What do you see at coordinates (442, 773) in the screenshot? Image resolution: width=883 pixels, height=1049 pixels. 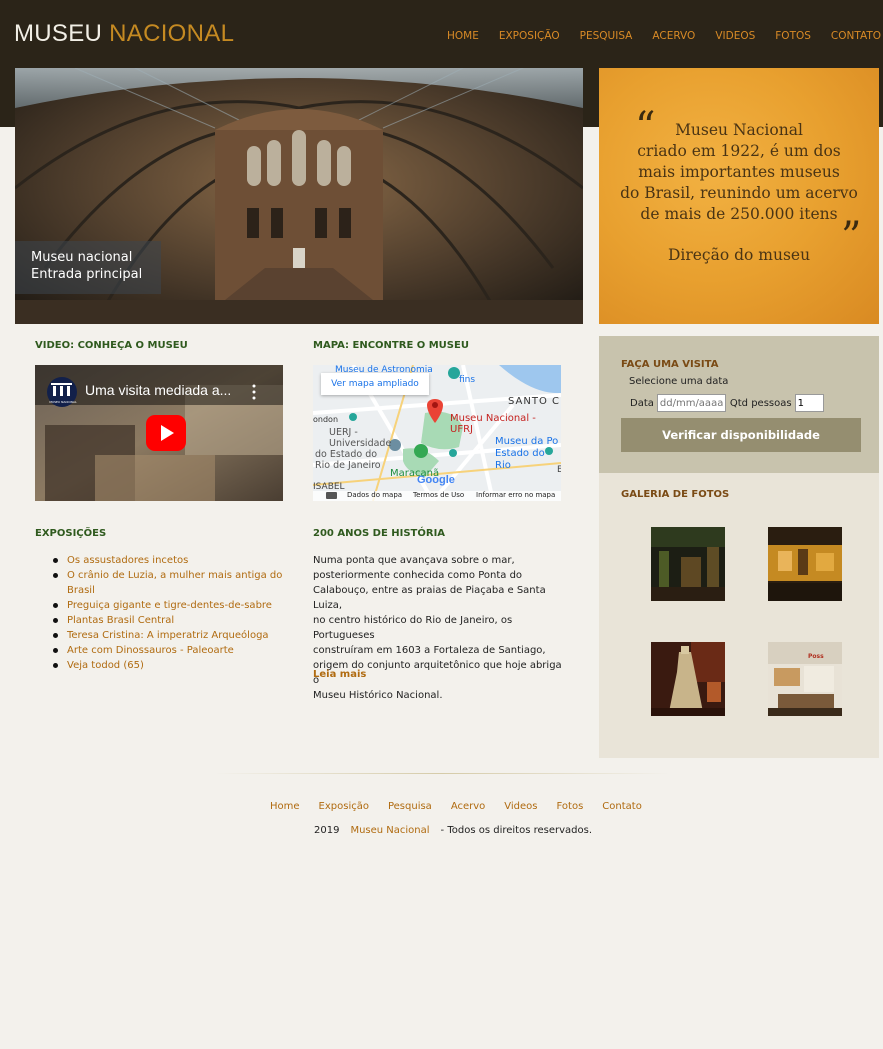 I see `footer-divider` at bounding box center [442, 773].